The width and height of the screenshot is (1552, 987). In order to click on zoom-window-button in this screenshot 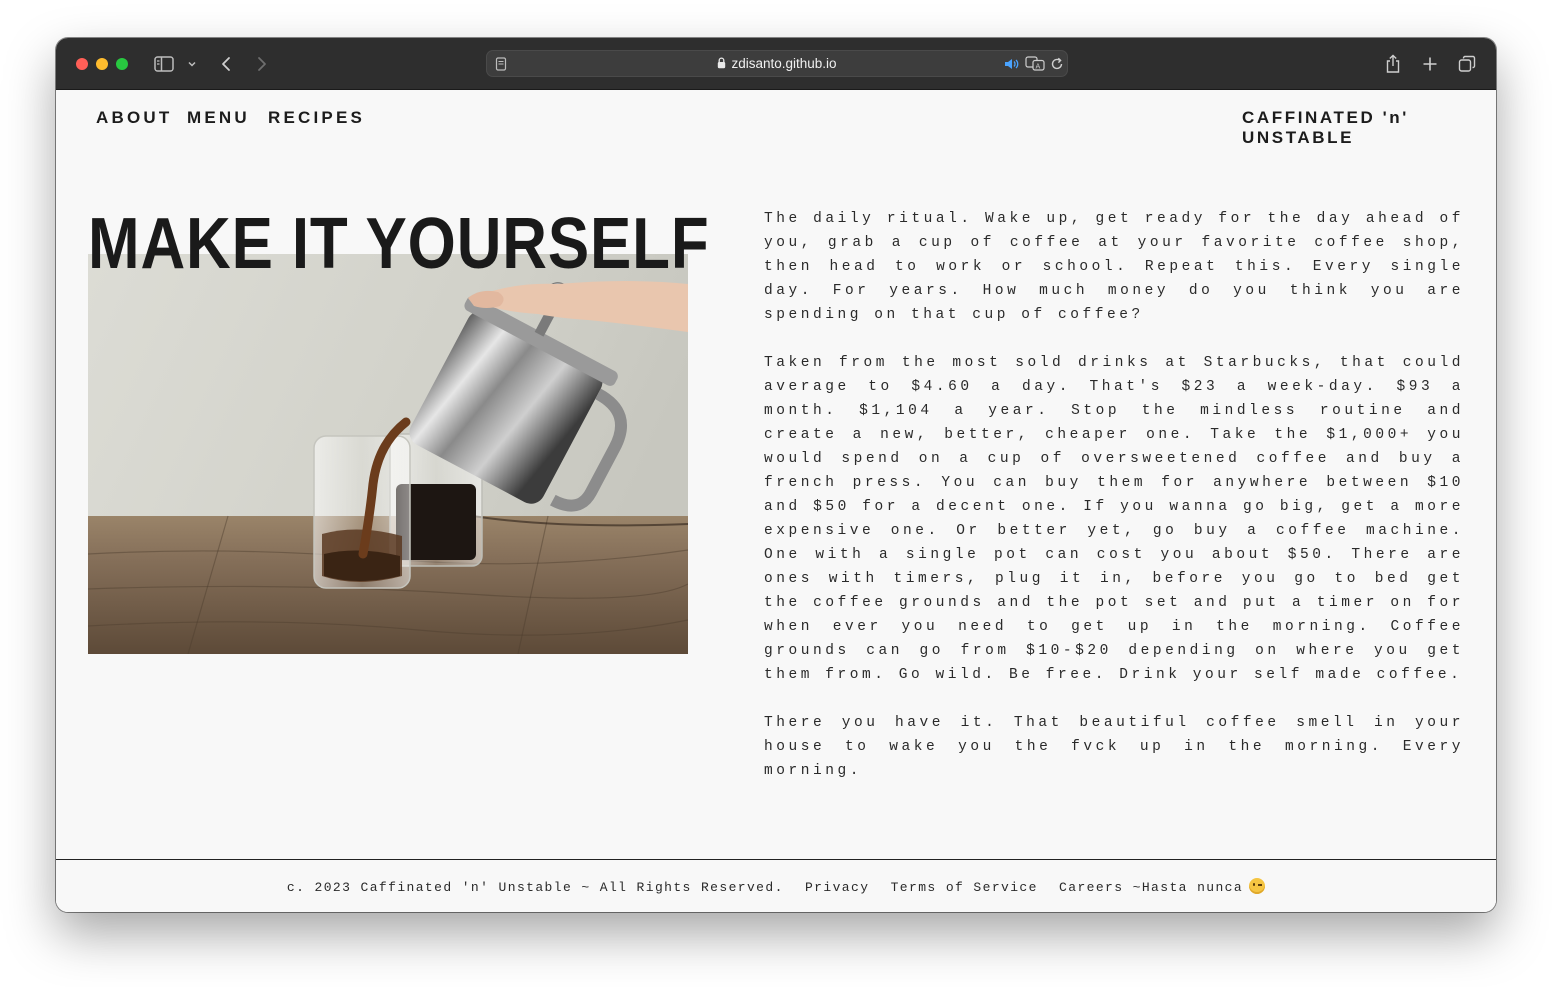, I will do `click(122, 64)`.